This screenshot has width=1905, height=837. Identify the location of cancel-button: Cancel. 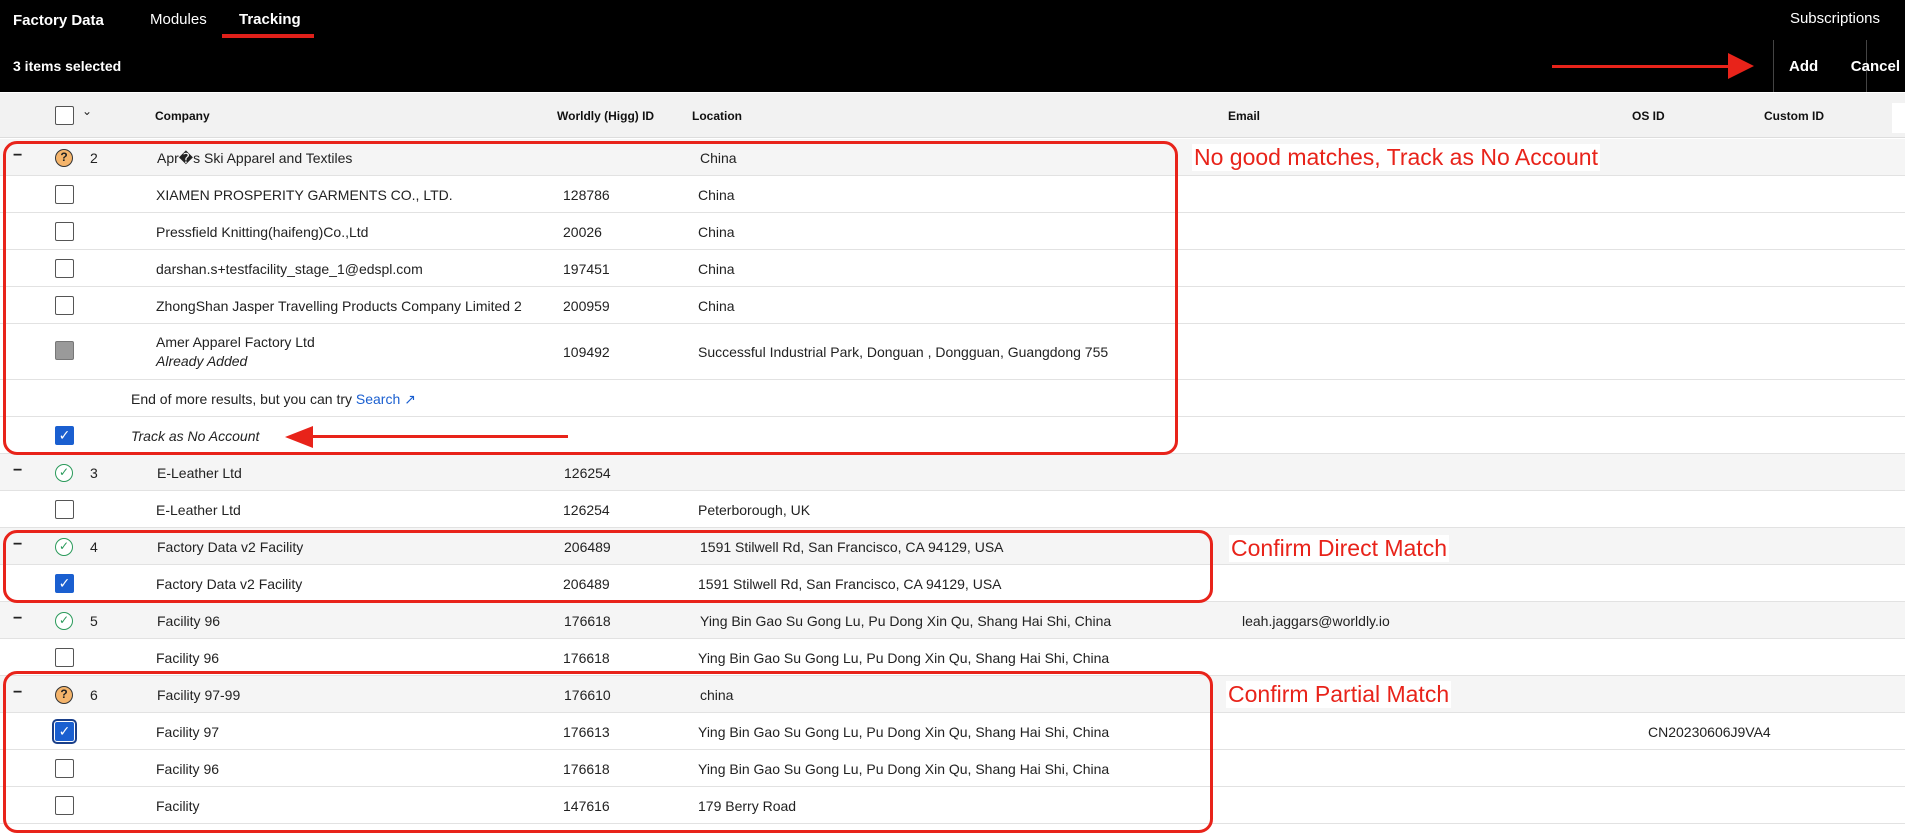
(1875, 66).